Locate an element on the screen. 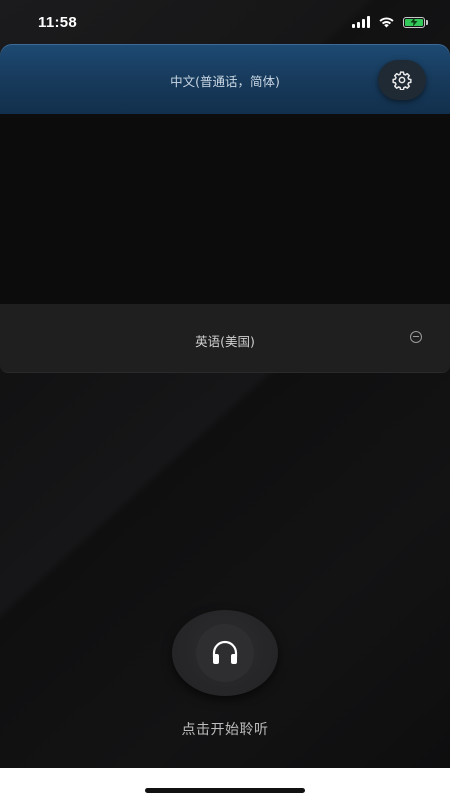 Image resolution: width=450 pixels, height=800 pixels. status-time: 11:58 is located at coordinates (58, 22).